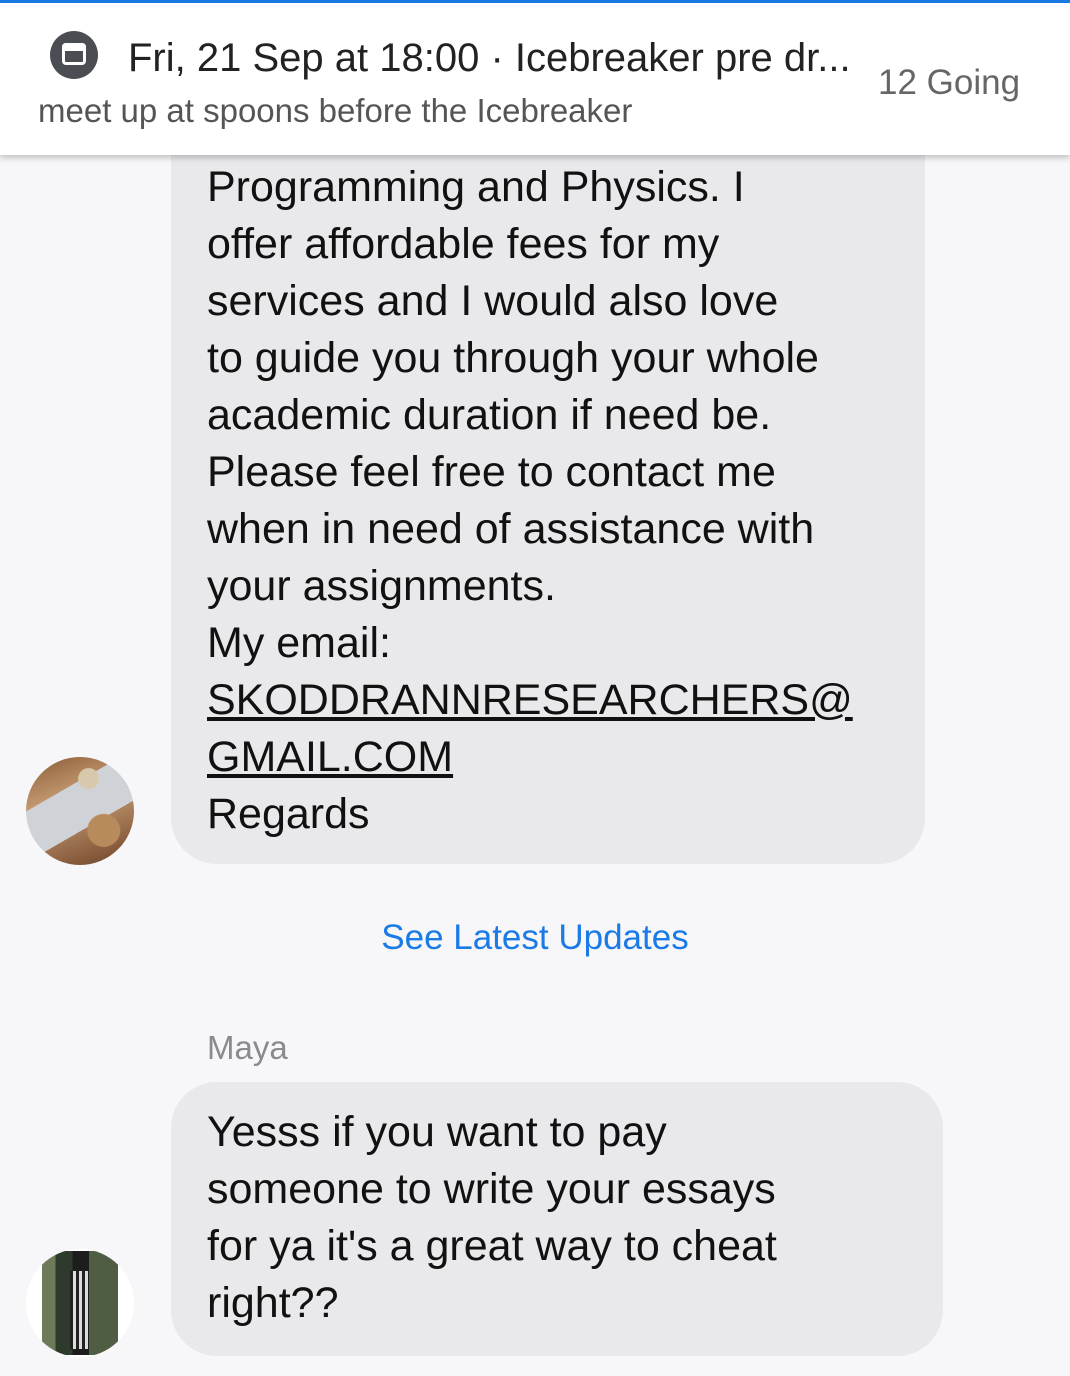 The height and width of the screenshot is (1376, 1070). What do you see at coordinates (299, 643) in the screenshot?
I see `message-line: My email:` at bounding box center [299, 643].